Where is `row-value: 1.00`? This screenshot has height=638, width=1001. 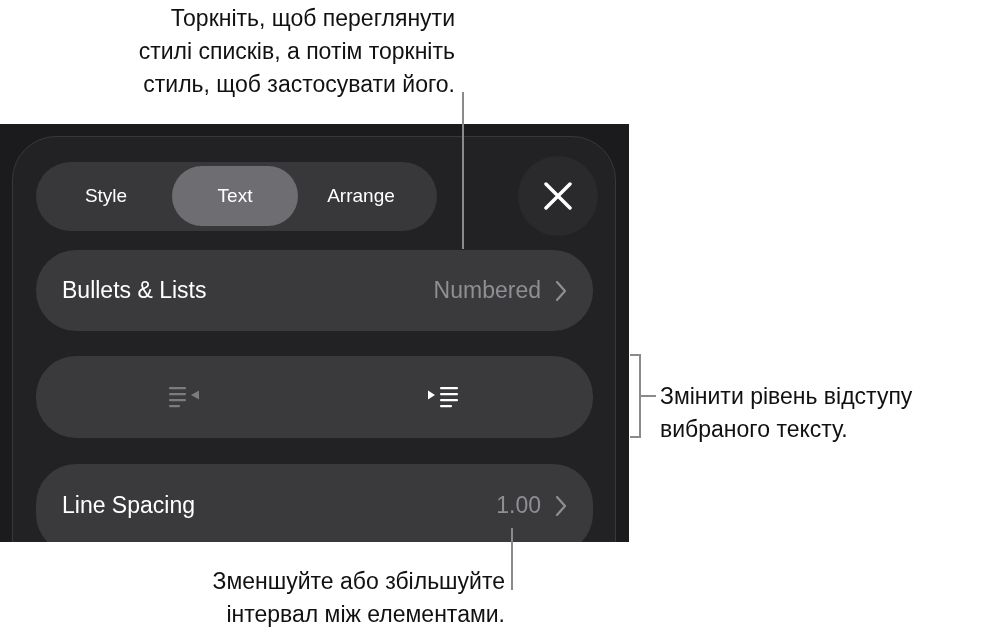 row-value: 1.00 is located at coordinates (518, 505).